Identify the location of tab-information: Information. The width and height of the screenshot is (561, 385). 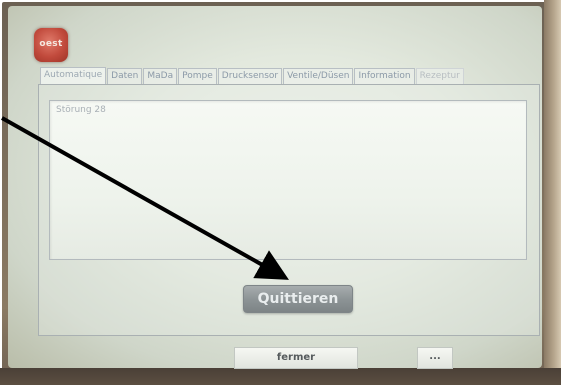
(384, 76).